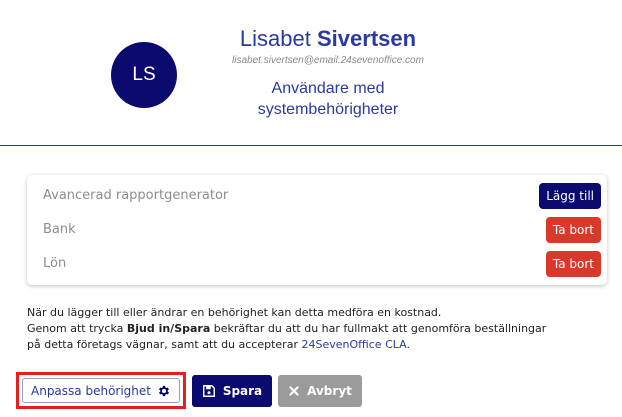 This screenshot has height=417, width=622. What do you see at coordinates (275, 38) in the screenshot?
I see `user-first-name: Lisabet` at bounding box center [275, 38].